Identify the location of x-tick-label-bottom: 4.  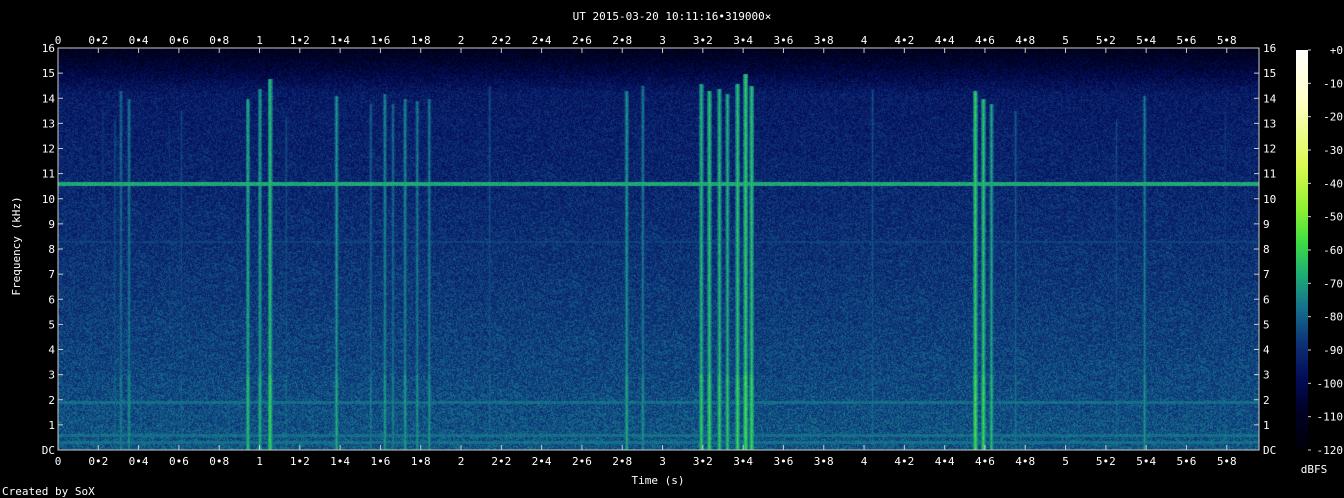
(864, 461).